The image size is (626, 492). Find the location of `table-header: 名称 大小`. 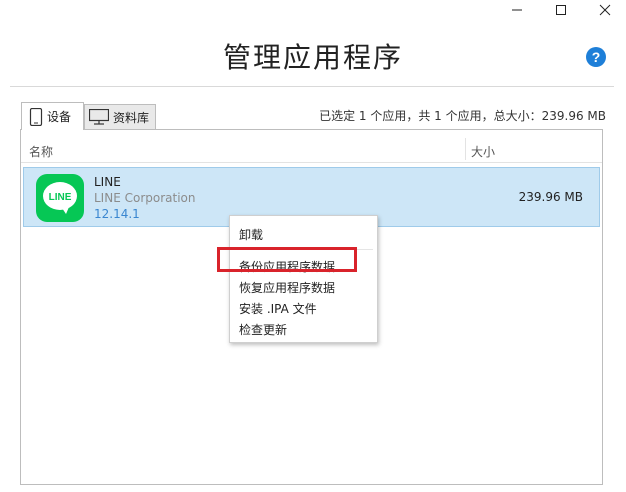

table-header: 名称 大小 is located at coordinates (311, 146).